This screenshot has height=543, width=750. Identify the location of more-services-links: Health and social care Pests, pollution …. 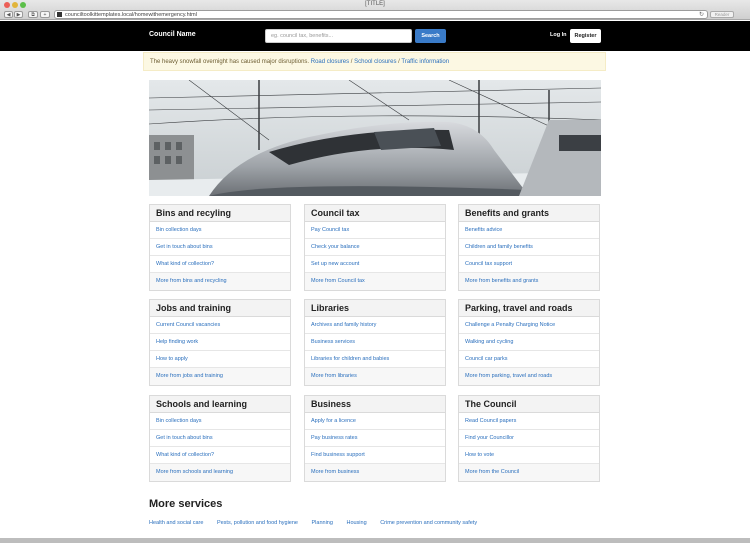
(319, 523).